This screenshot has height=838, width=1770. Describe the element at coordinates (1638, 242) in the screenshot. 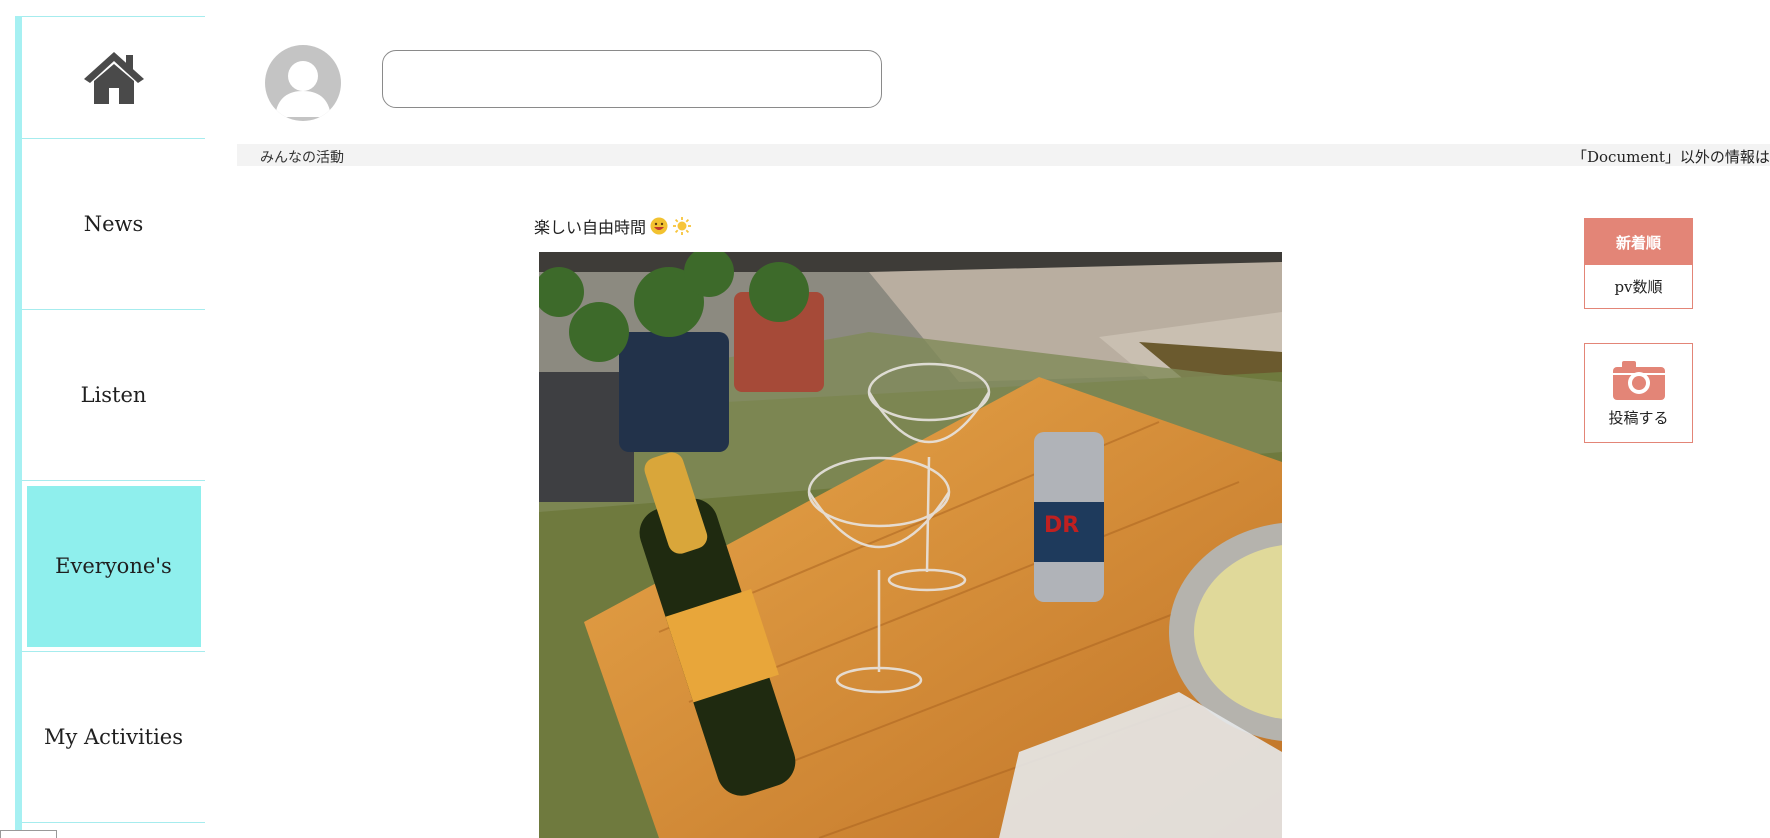

I see `sort-new-button: 新着順` at that location.